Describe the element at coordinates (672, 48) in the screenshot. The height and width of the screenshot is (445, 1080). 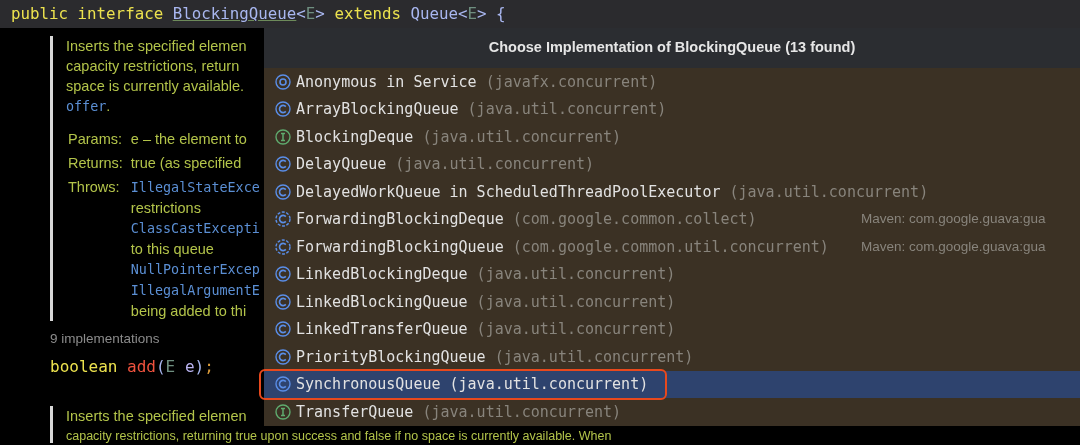
I see `popup-title: Choose Implementation of BlockingQueue (13 found)` at that location.